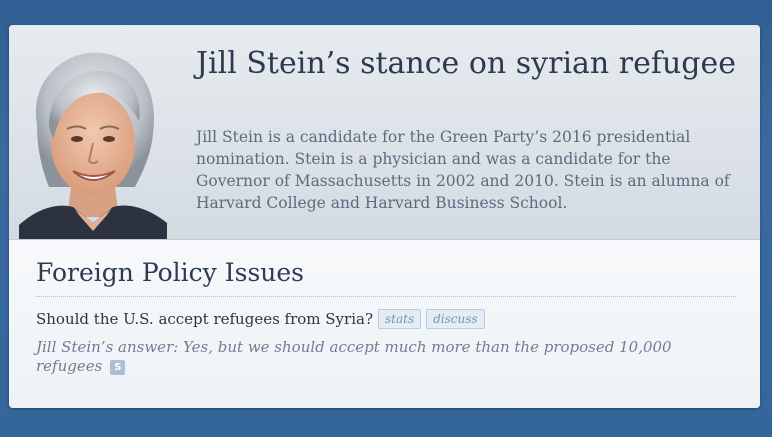 The width and height of the screenshot is (772, 437). What do you see at coordinates (466, 63) in the screenshot?
I see `page-title: Jill Stein’s stance on syrian refugee` at bounding box center [466, 63].